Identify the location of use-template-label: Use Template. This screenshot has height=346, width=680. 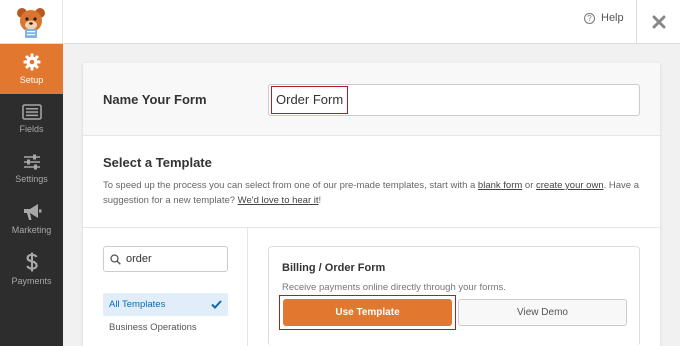
(367, 312).